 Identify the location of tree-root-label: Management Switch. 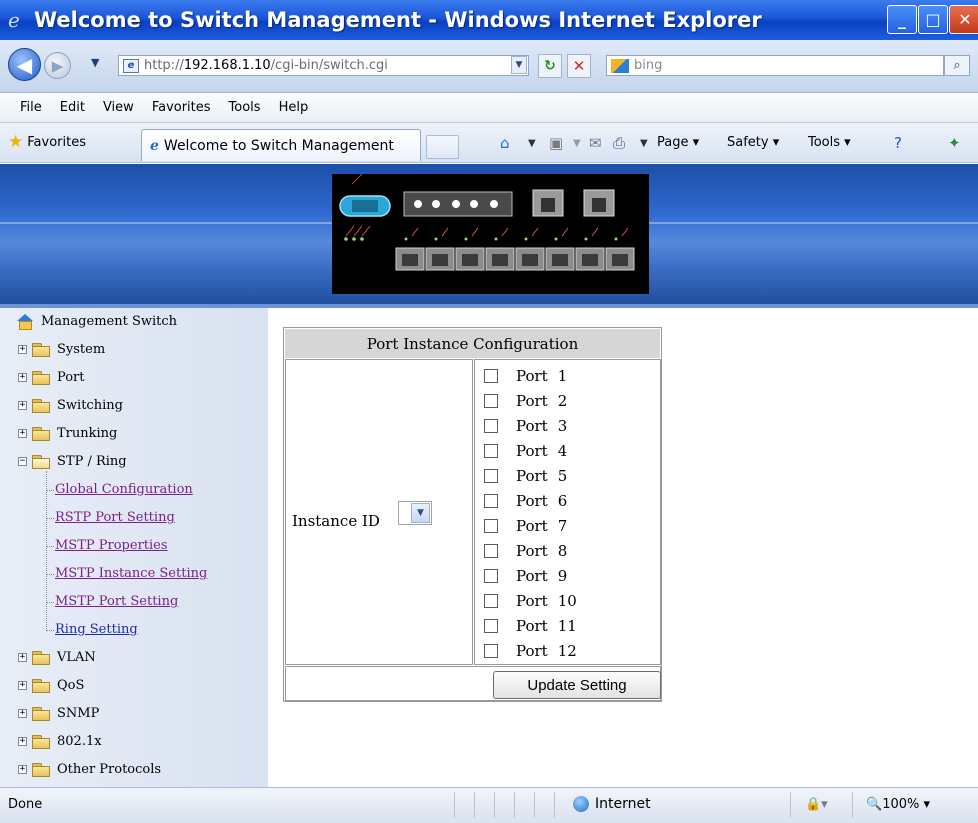
(109, 321).